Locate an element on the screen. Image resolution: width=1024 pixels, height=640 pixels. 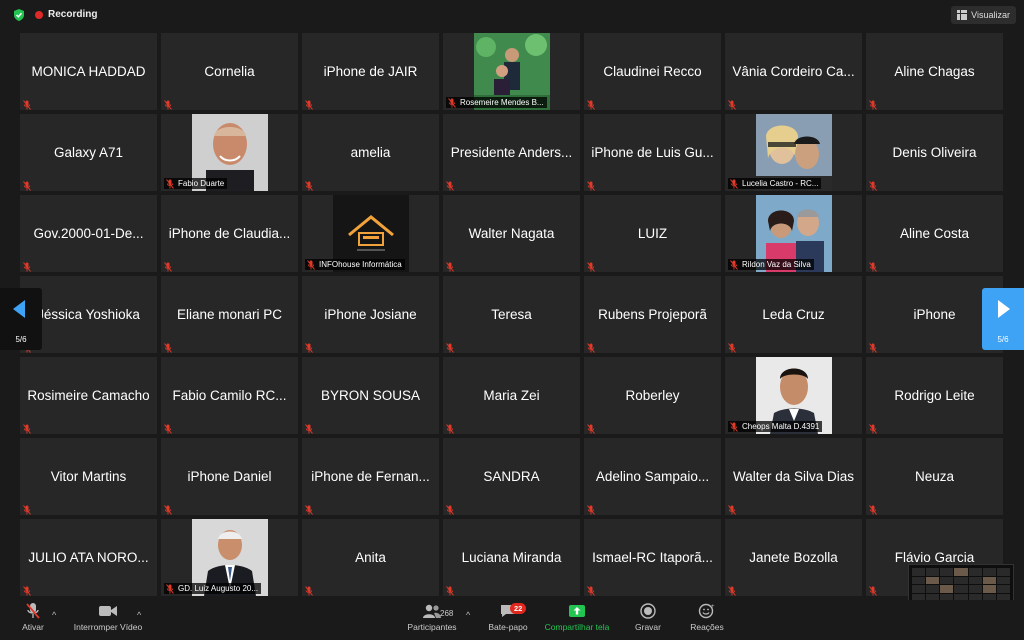
participant-tile: Denis Oliveira is located at coordinates (934, 152).